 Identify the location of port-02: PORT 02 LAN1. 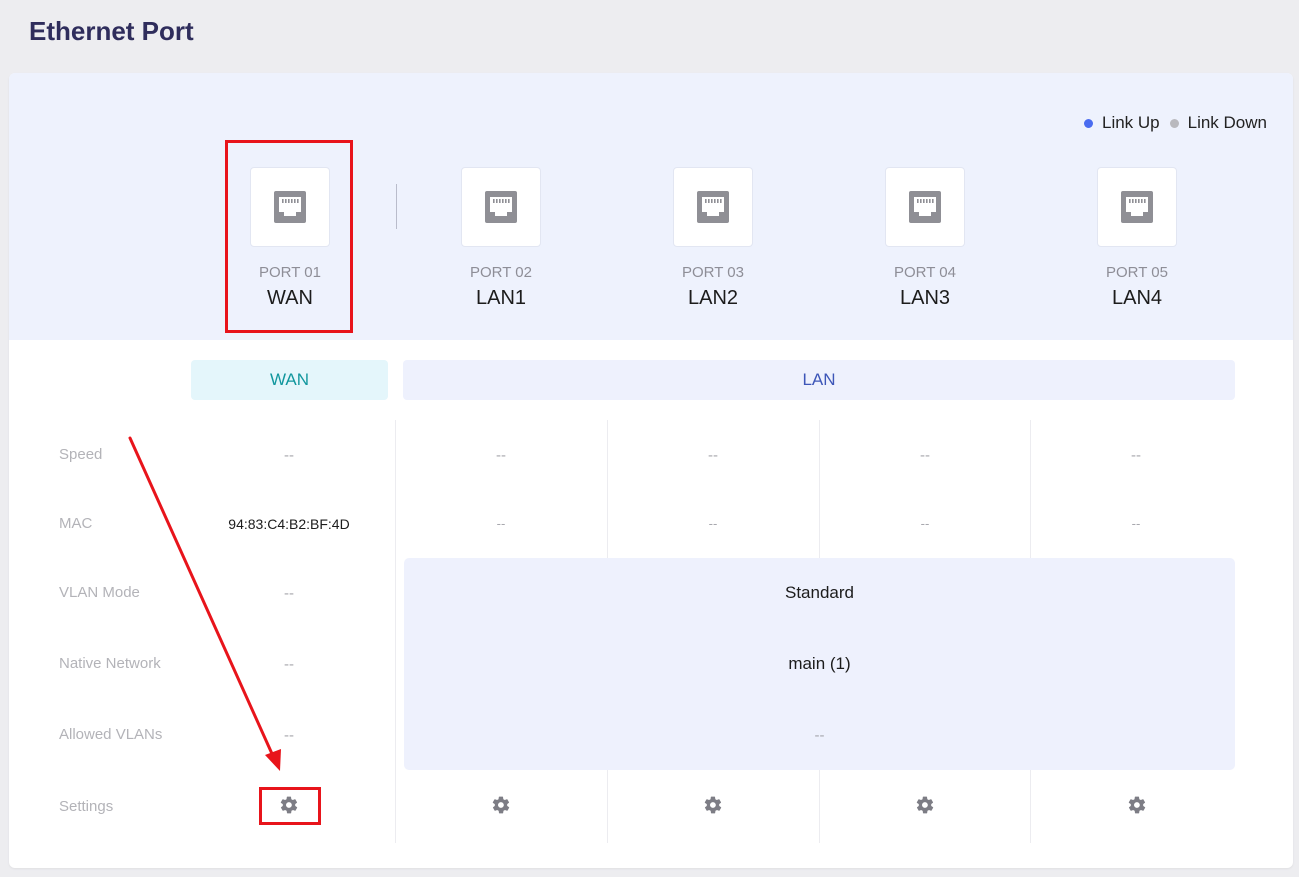
(501, 242).